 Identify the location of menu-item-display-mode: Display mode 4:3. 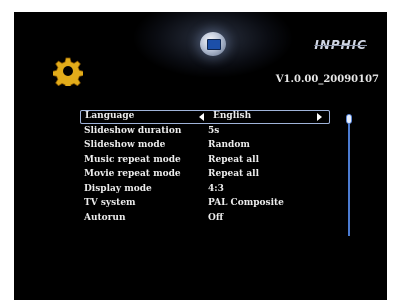
(205, 190).